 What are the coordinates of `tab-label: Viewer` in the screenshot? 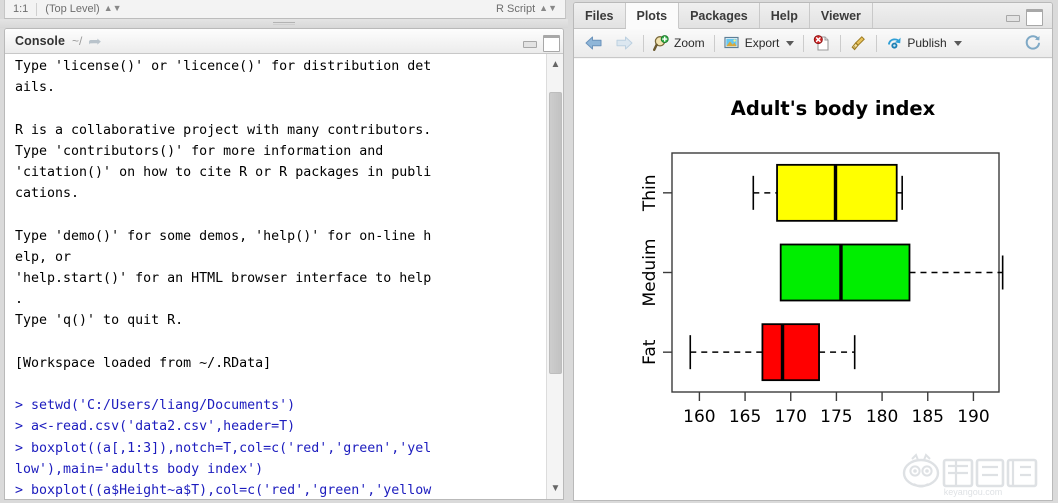 It's located at (840, 15).